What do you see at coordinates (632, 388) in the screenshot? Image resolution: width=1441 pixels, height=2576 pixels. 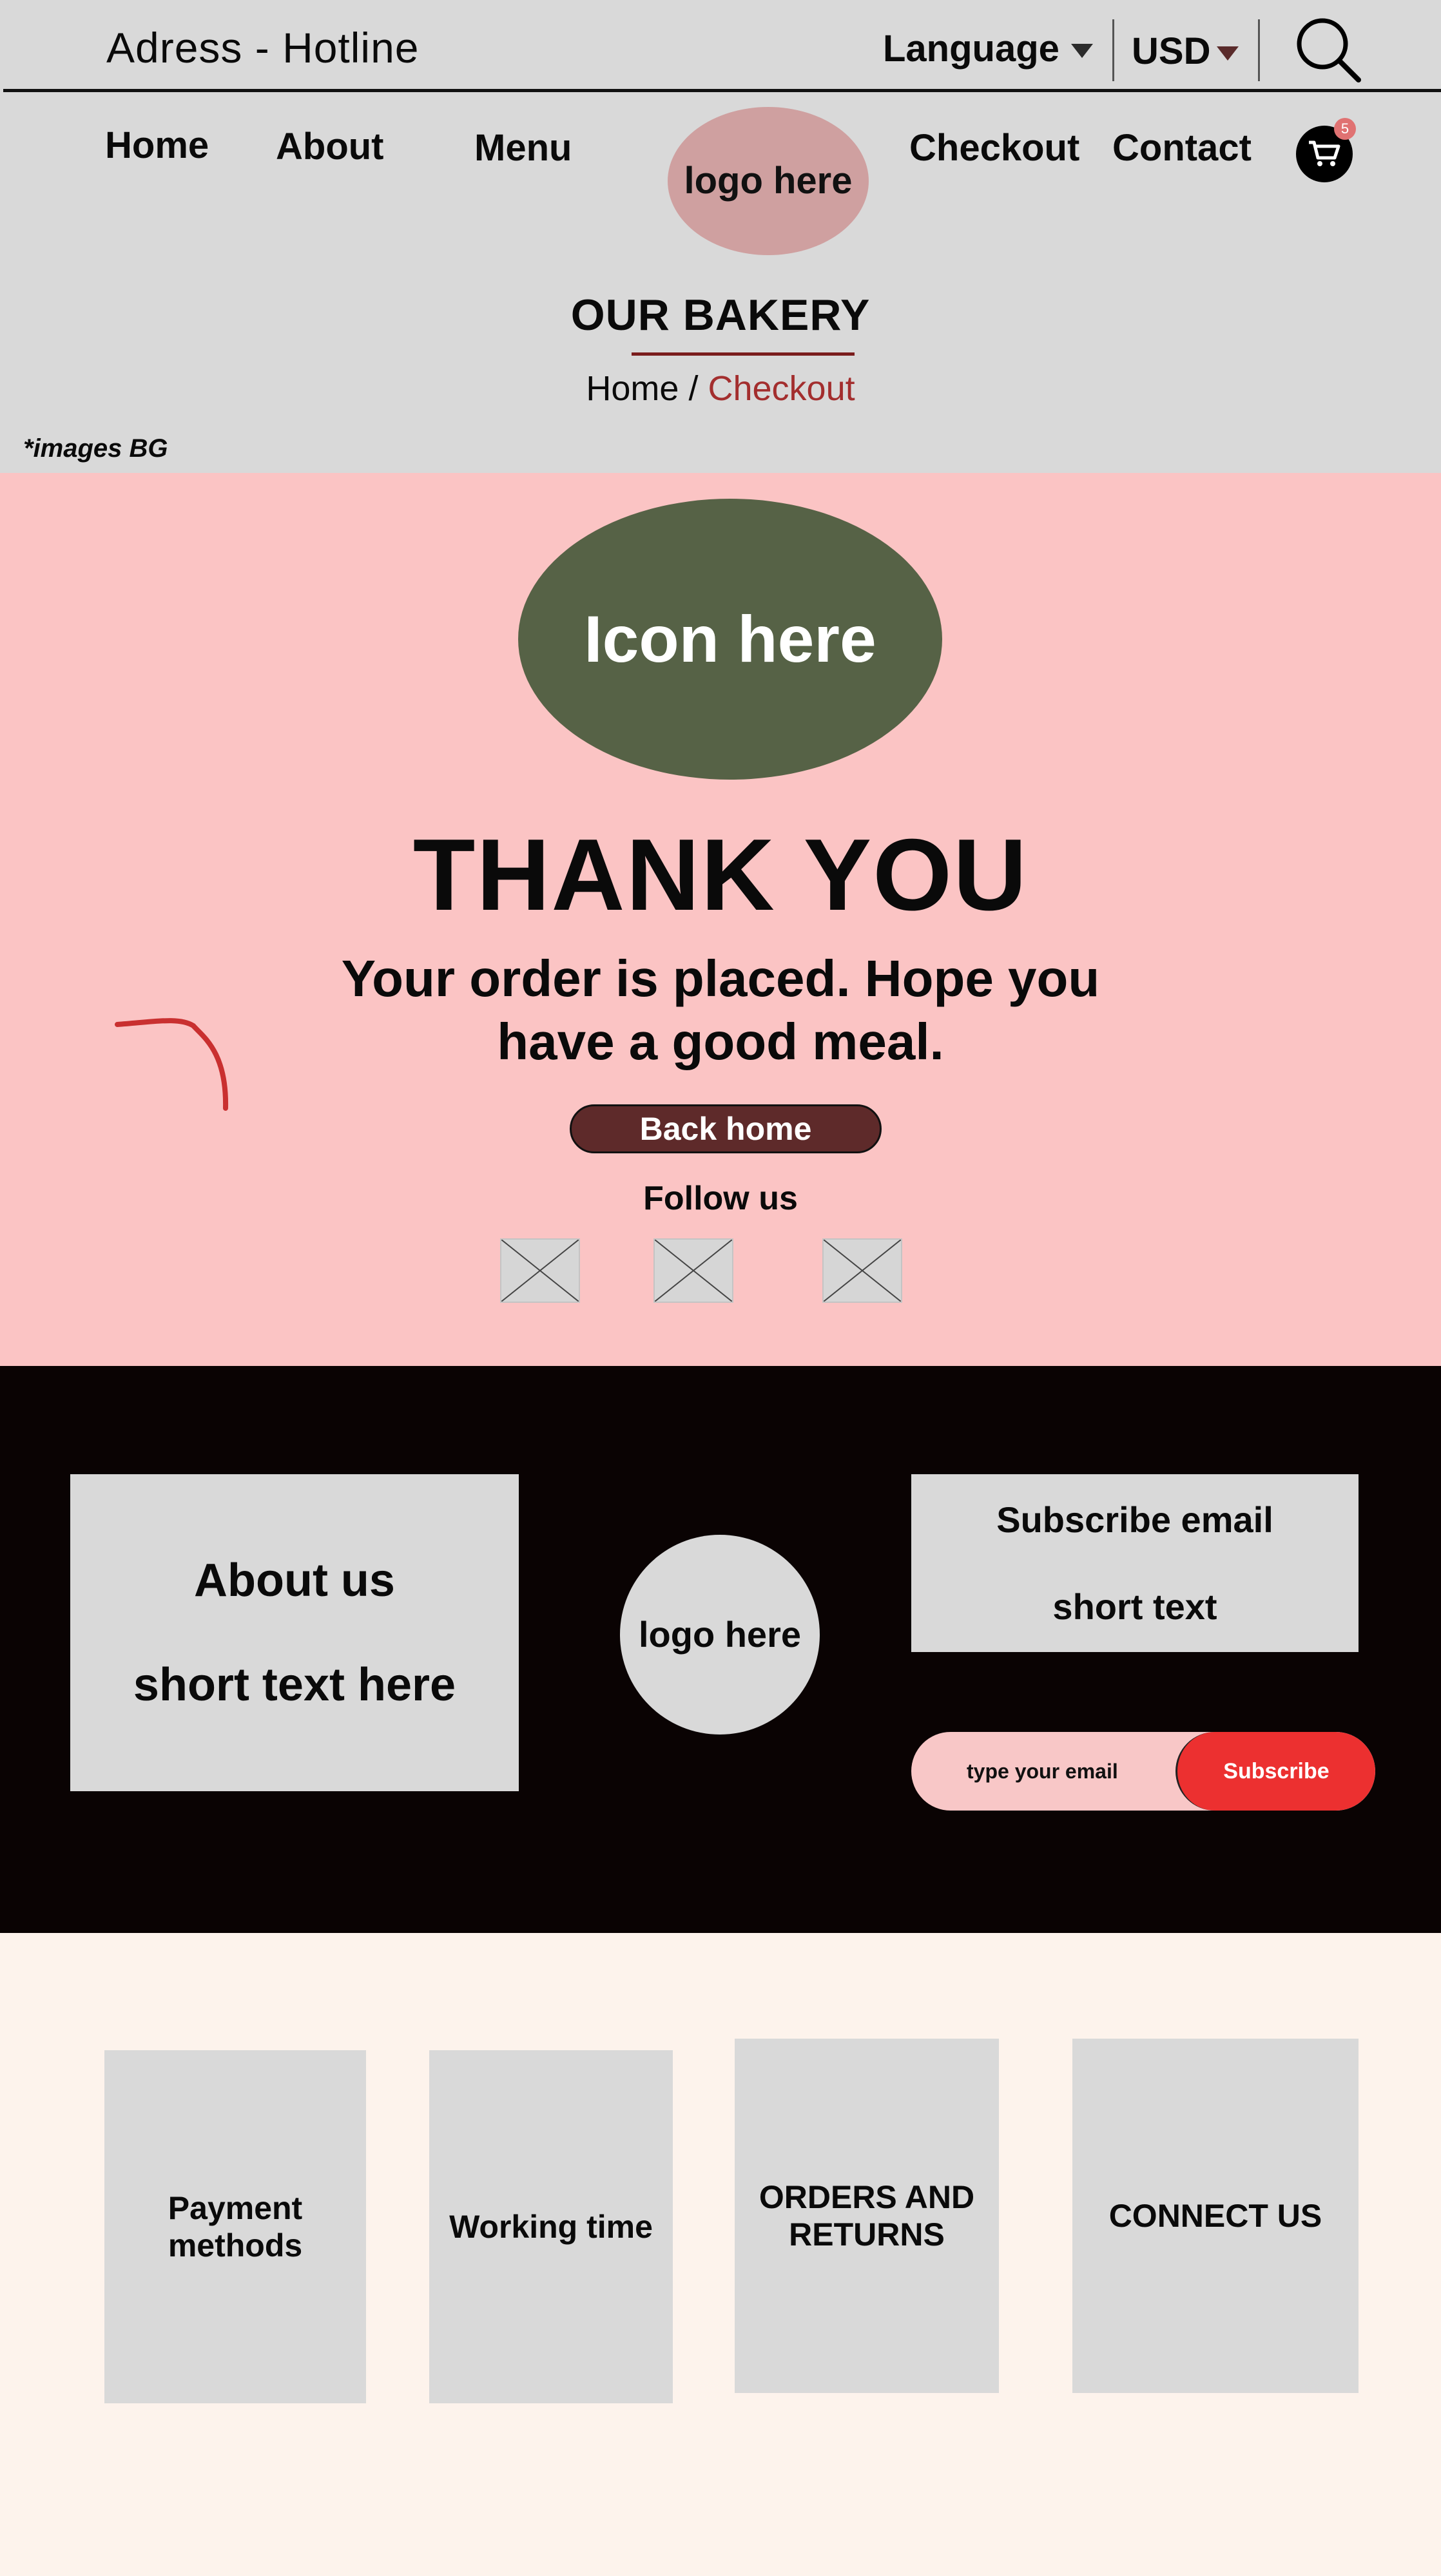 I see `breadcrumb-home: Home` at bounding box center [632, 388].